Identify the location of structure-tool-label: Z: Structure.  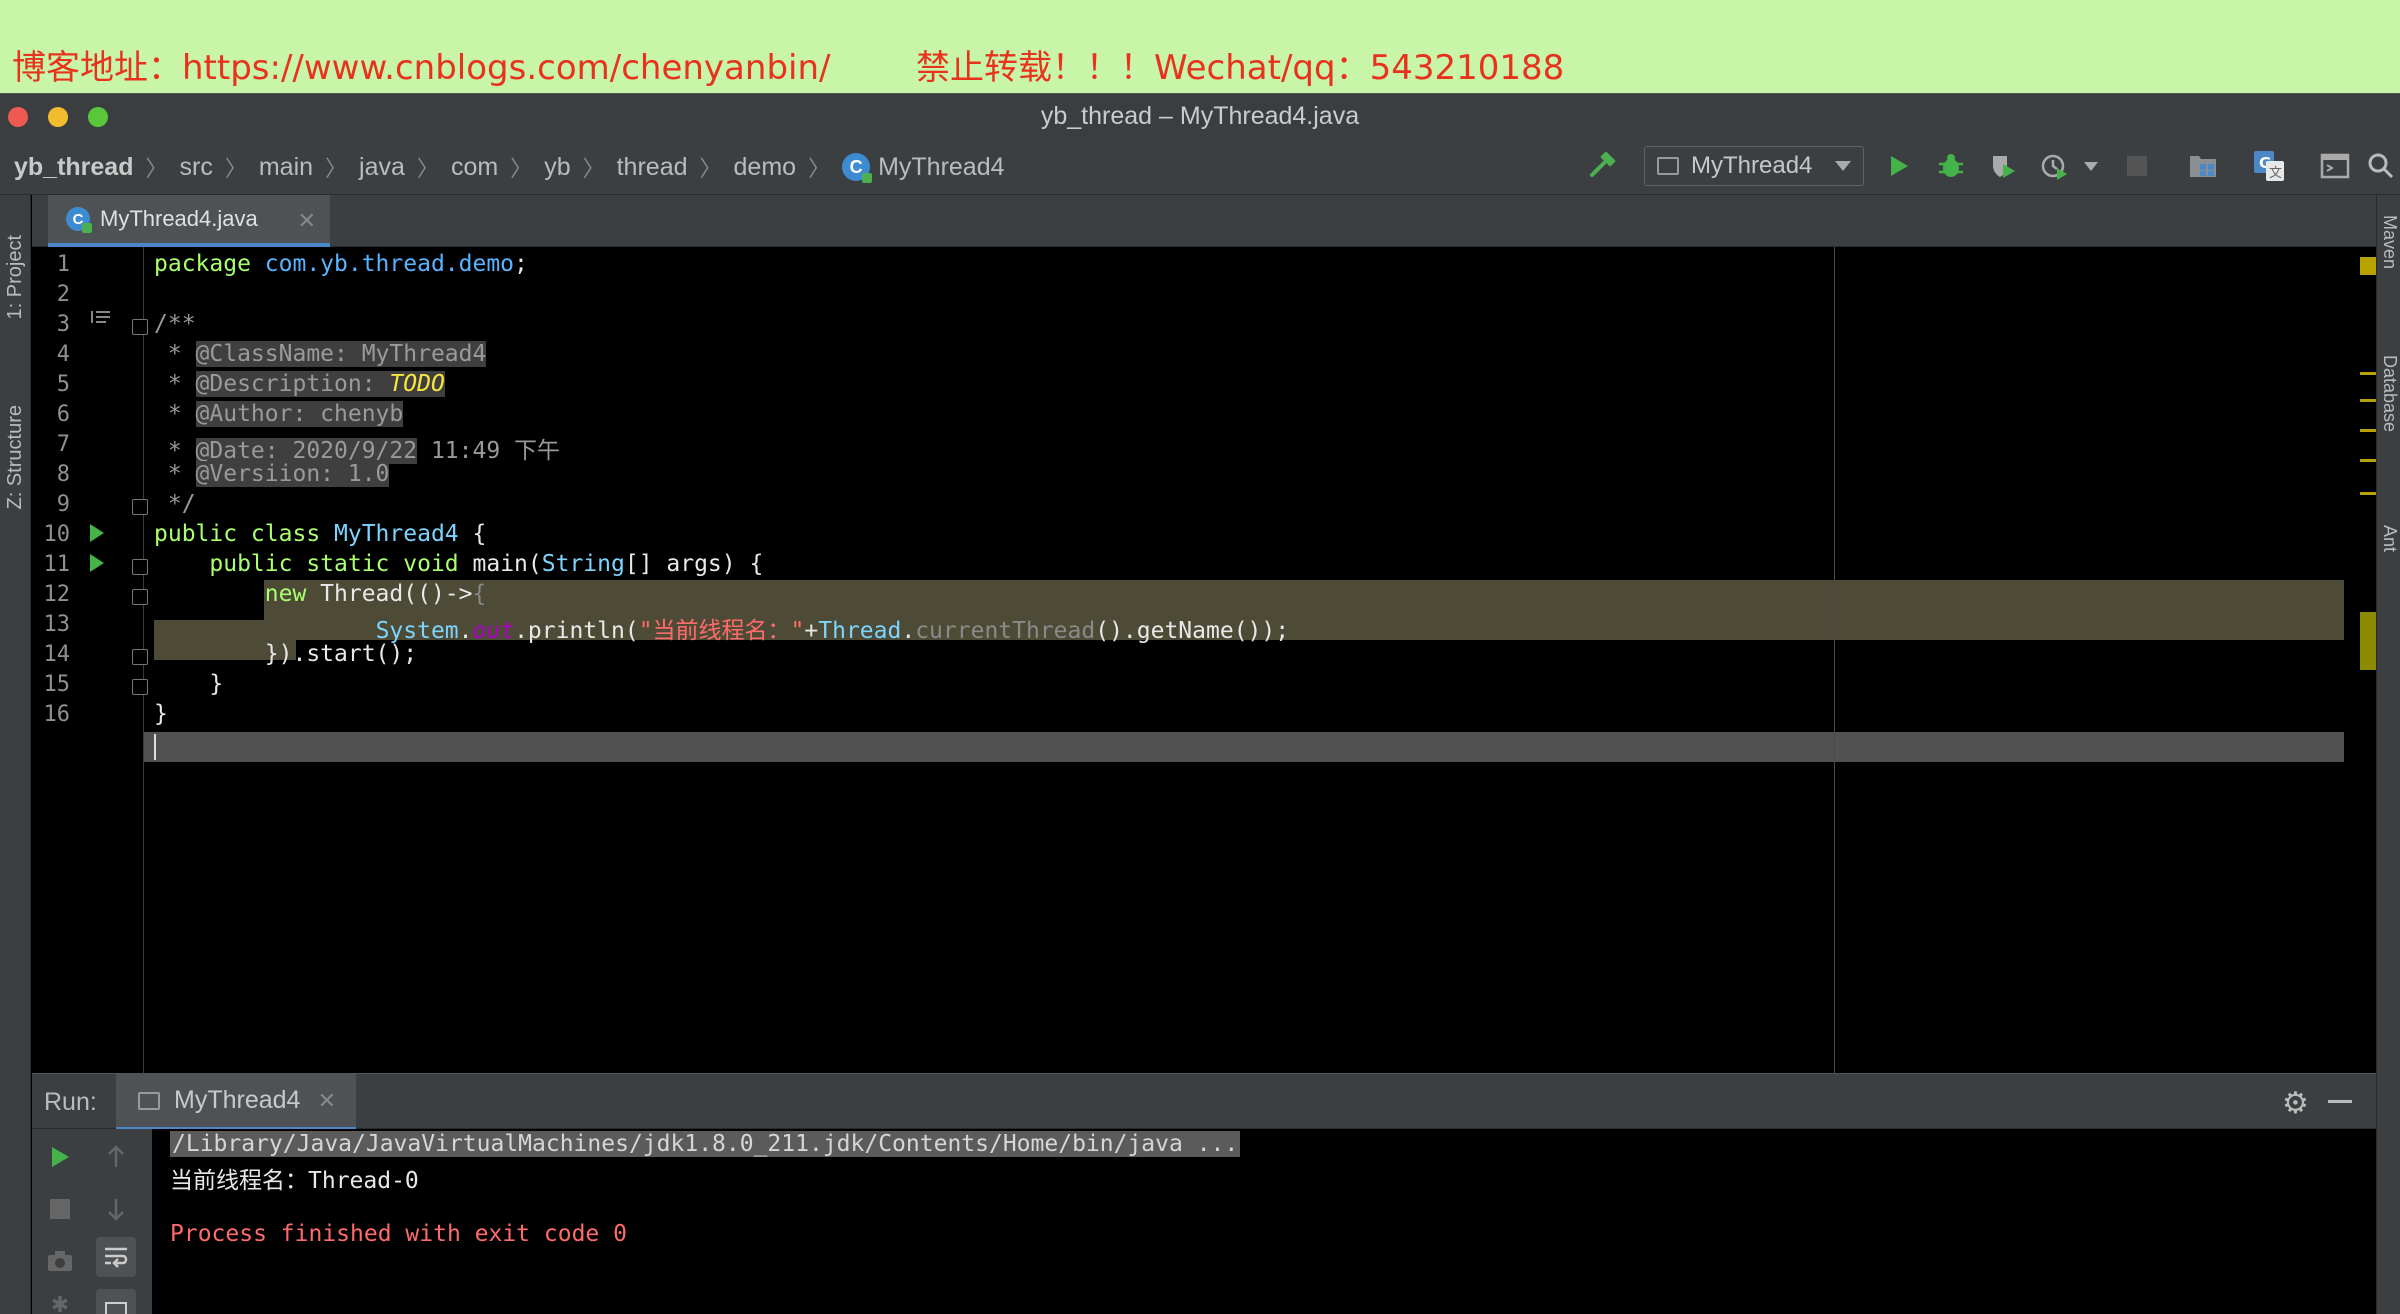
(15, 457).